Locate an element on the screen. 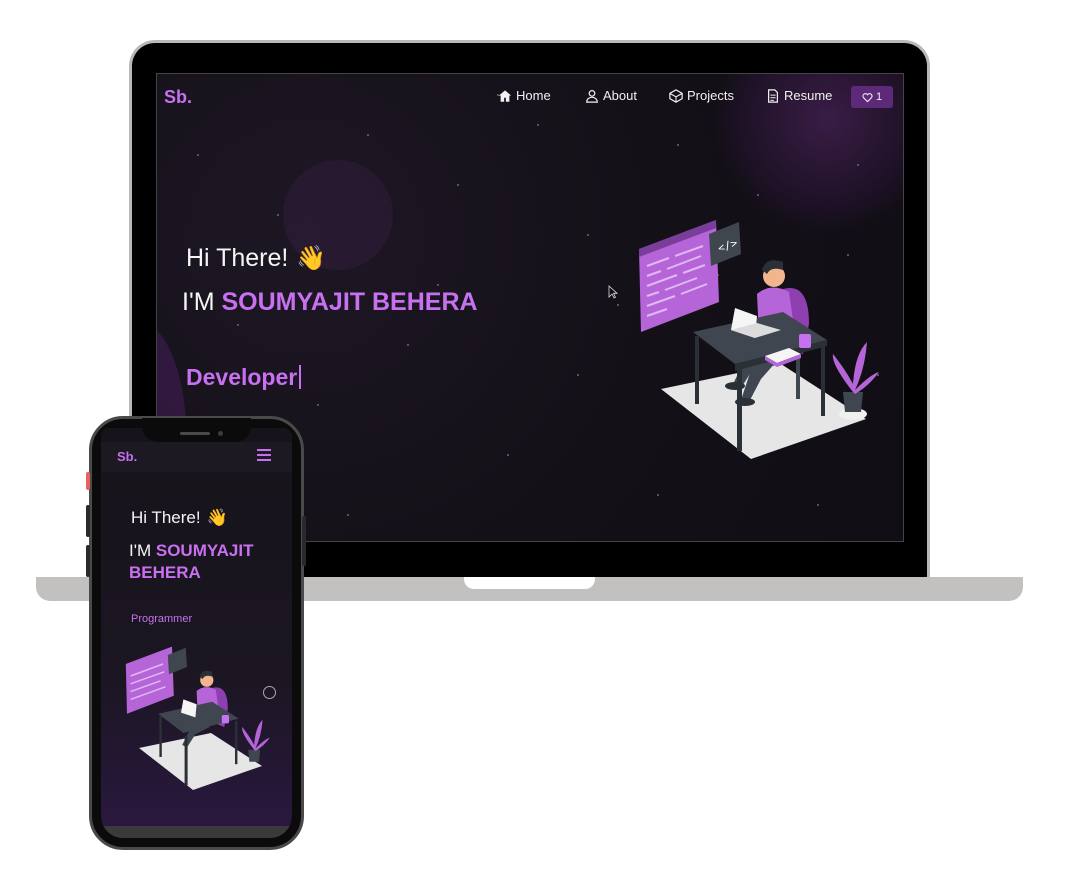  mouse-pointer-icon is located at coordinates (613, 292).